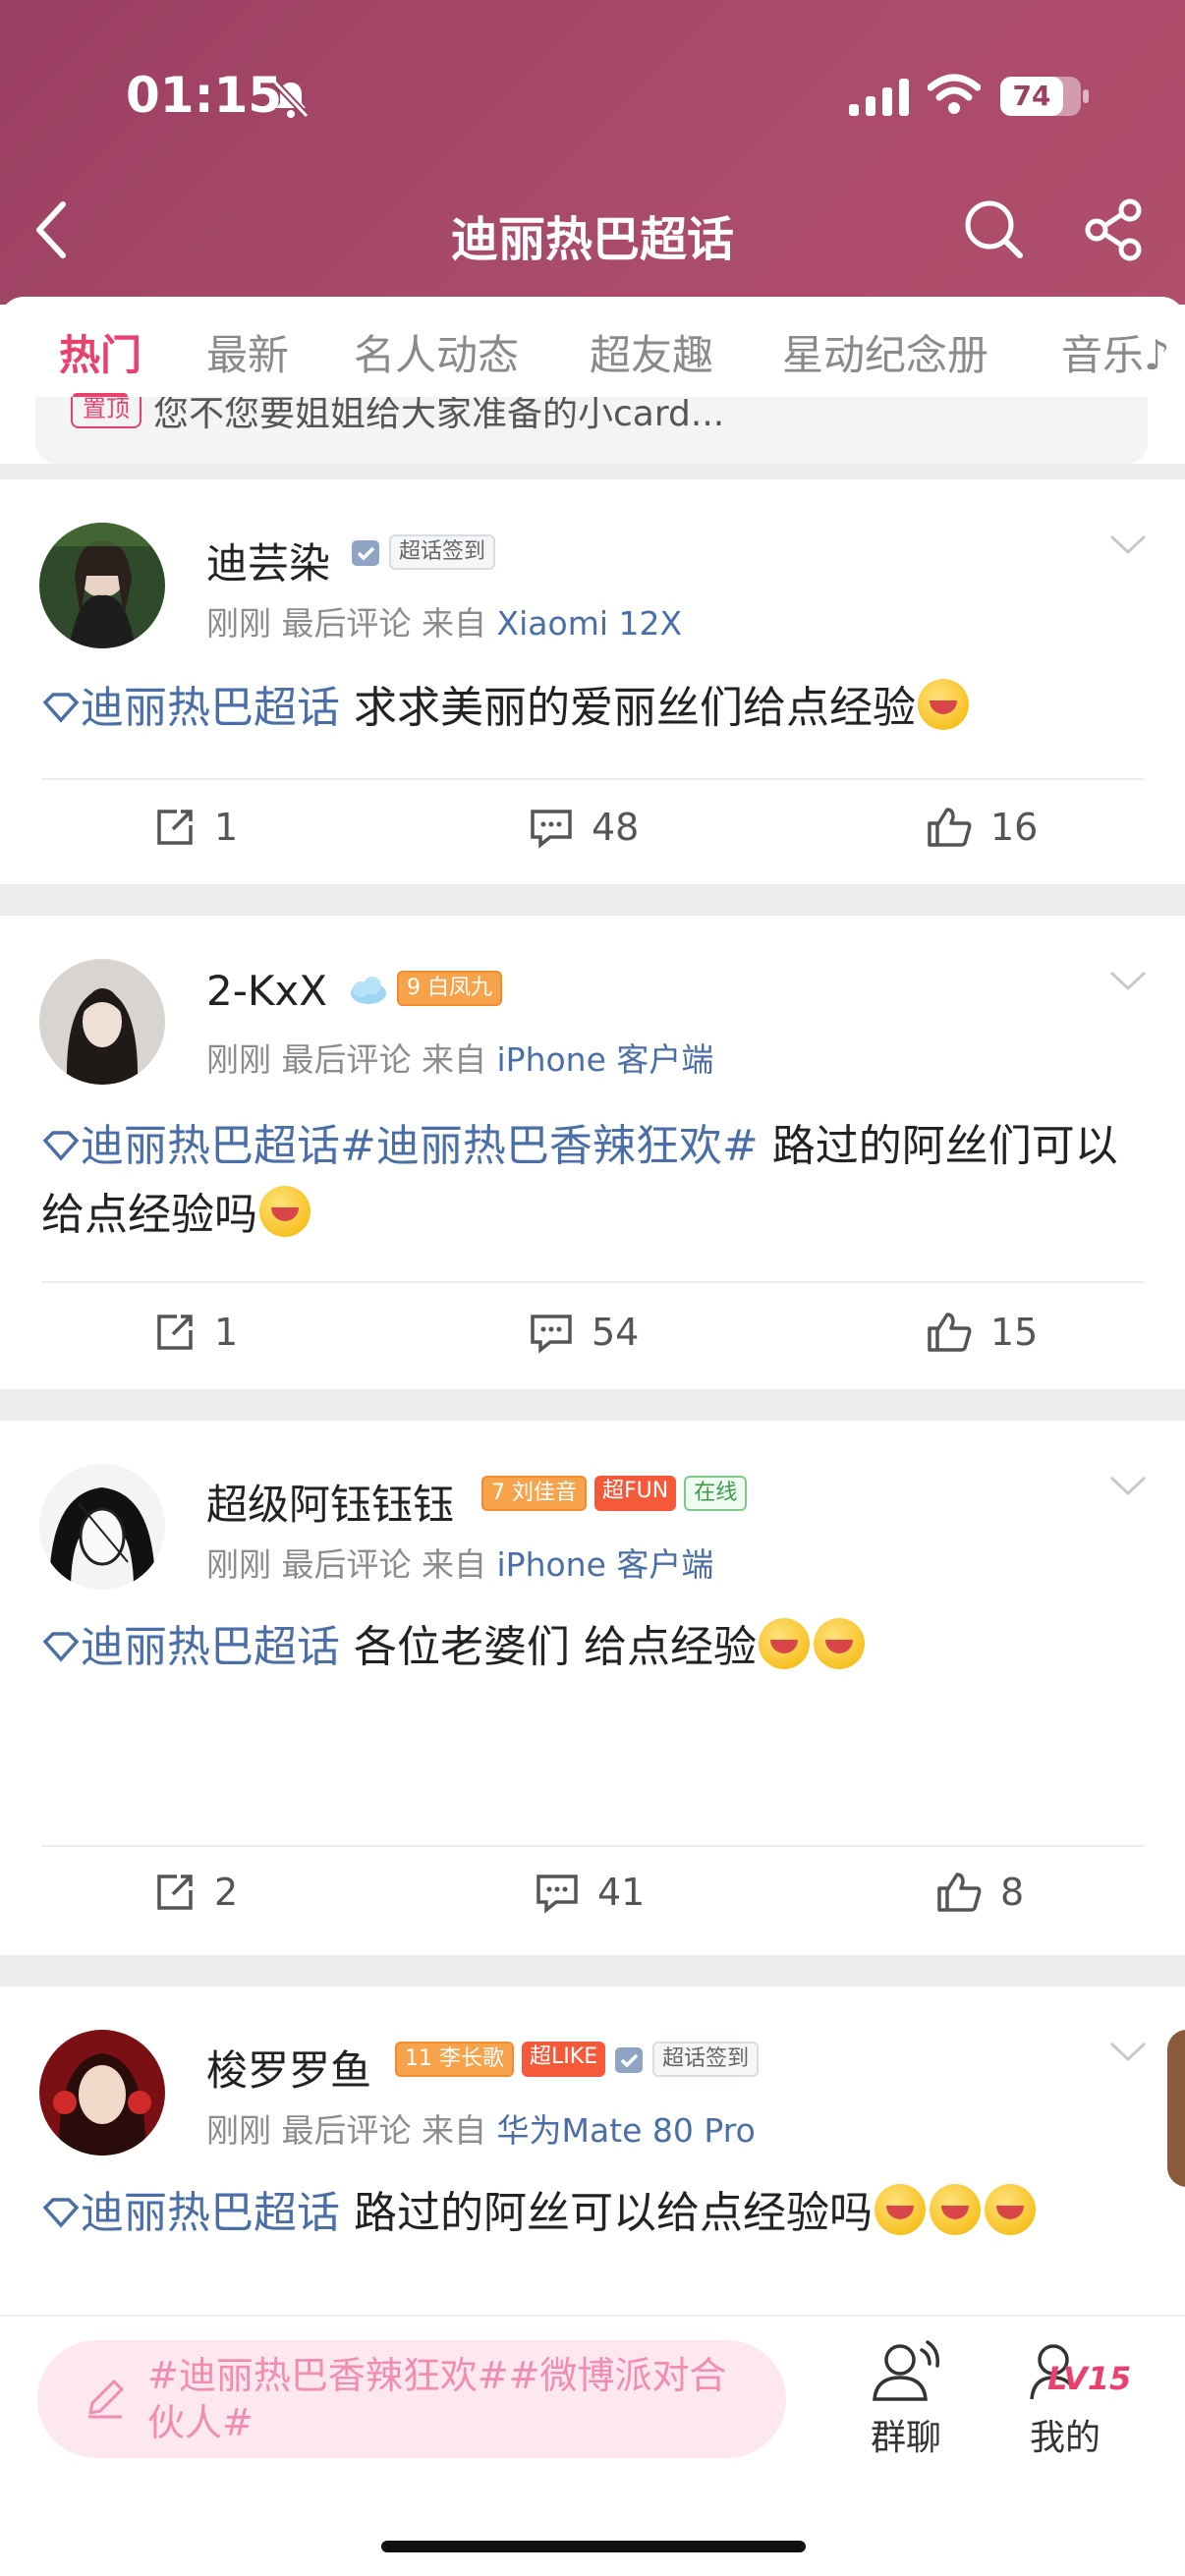 The image size is (1185, 2576). What do you see at coordinates (61, 1146) in the screenshot?
I see `diamond-icon` at bounding box center [61, 1146].